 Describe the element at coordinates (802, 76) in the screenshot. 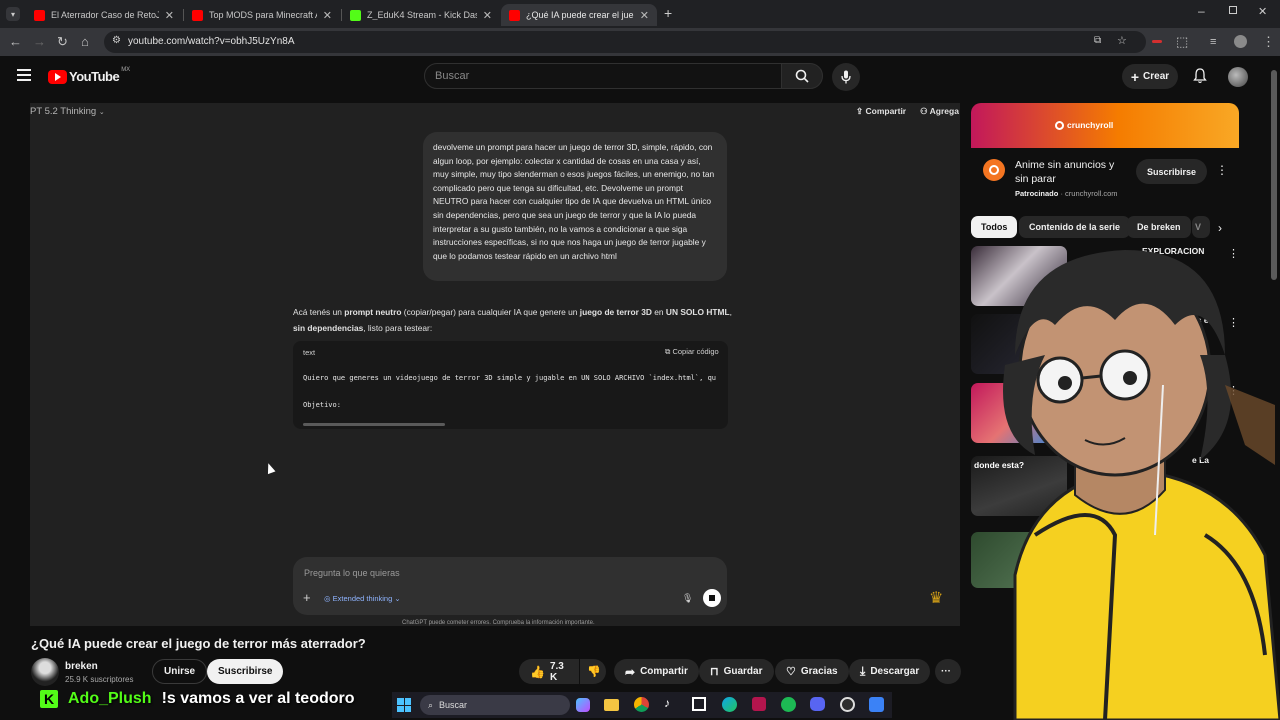

I see `search-button` at that location.